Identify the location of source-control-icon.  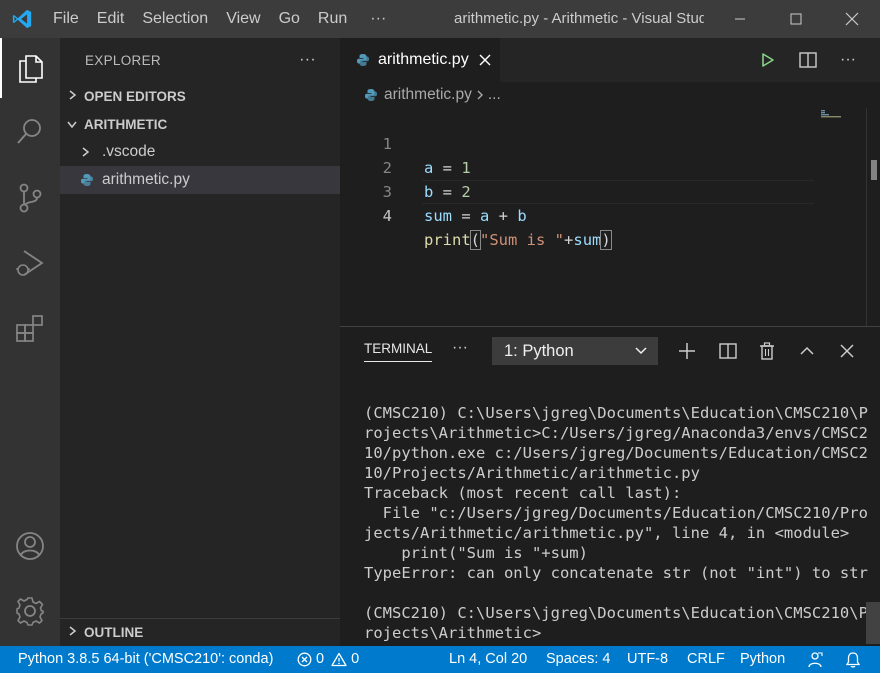
(30, 198).